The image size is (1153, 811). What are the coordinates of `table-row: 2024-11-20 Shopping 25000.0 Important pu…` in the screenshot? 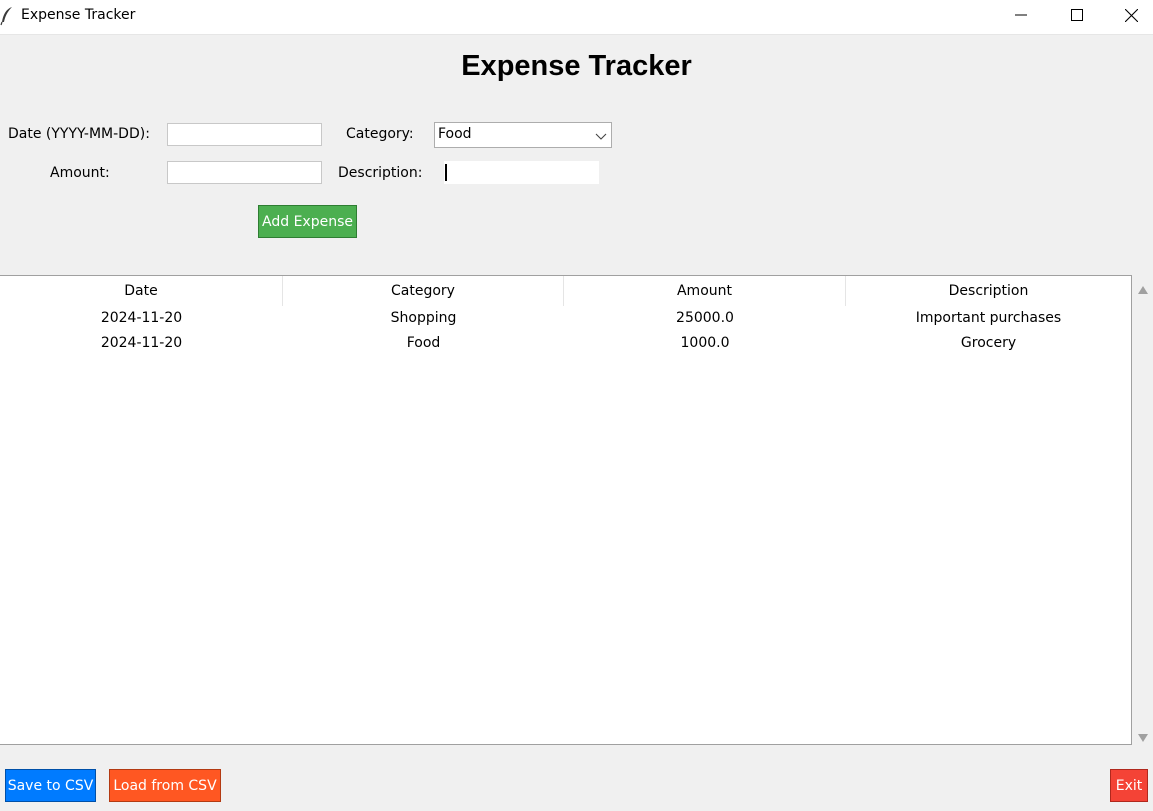 It's located at (565, 318).